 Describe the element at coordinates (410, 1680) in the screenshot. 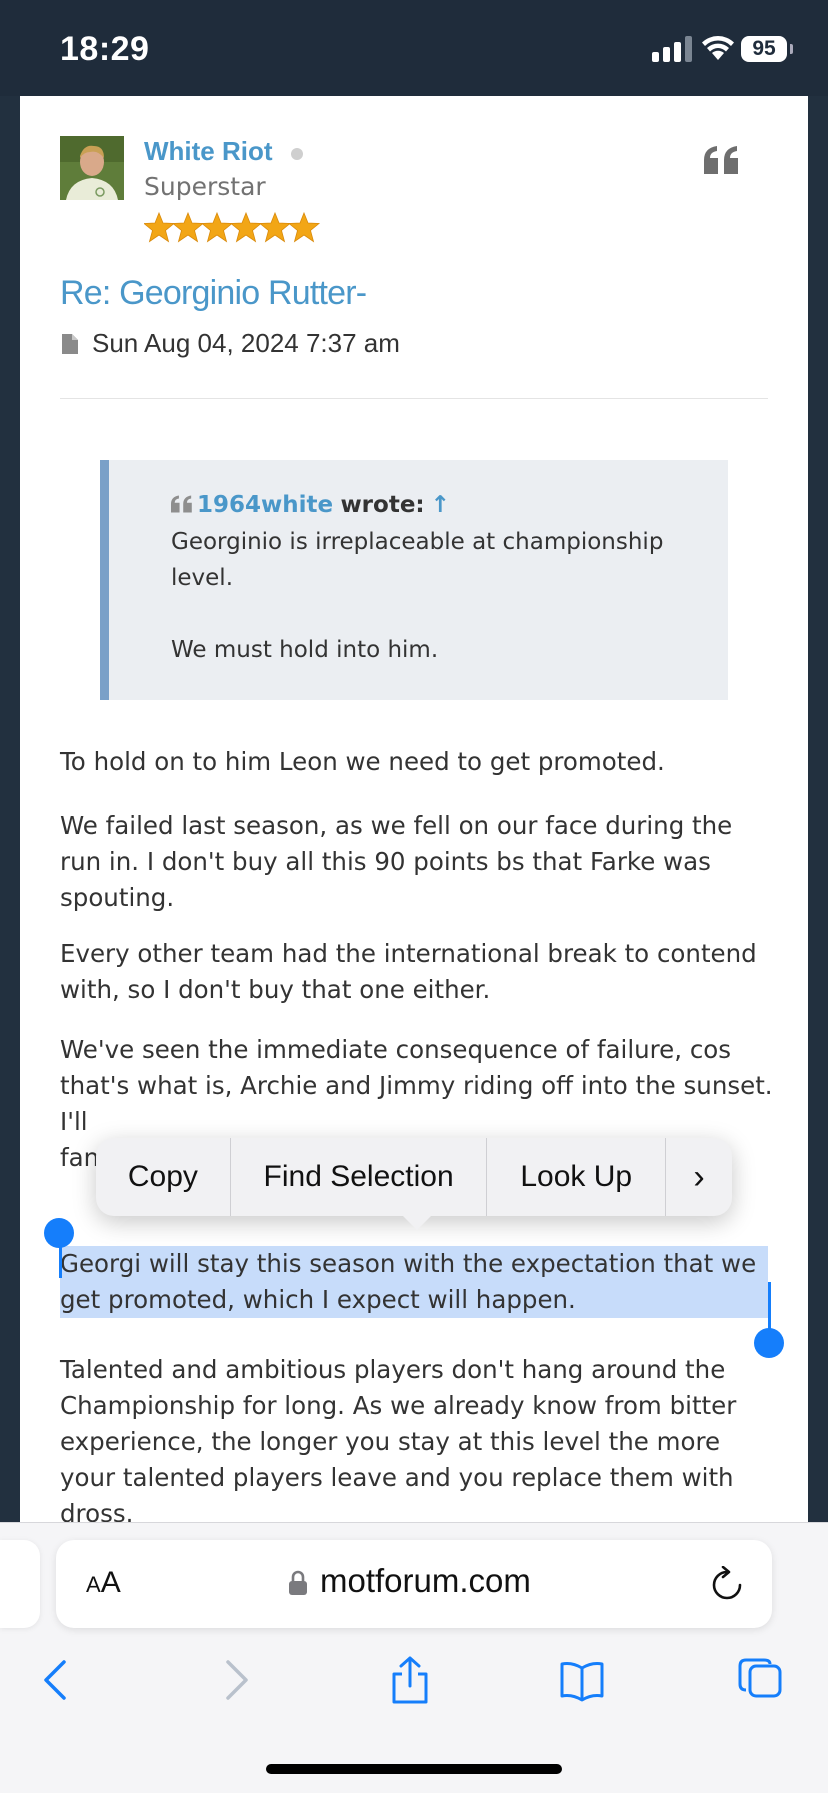

I see `share-icon` at that location.